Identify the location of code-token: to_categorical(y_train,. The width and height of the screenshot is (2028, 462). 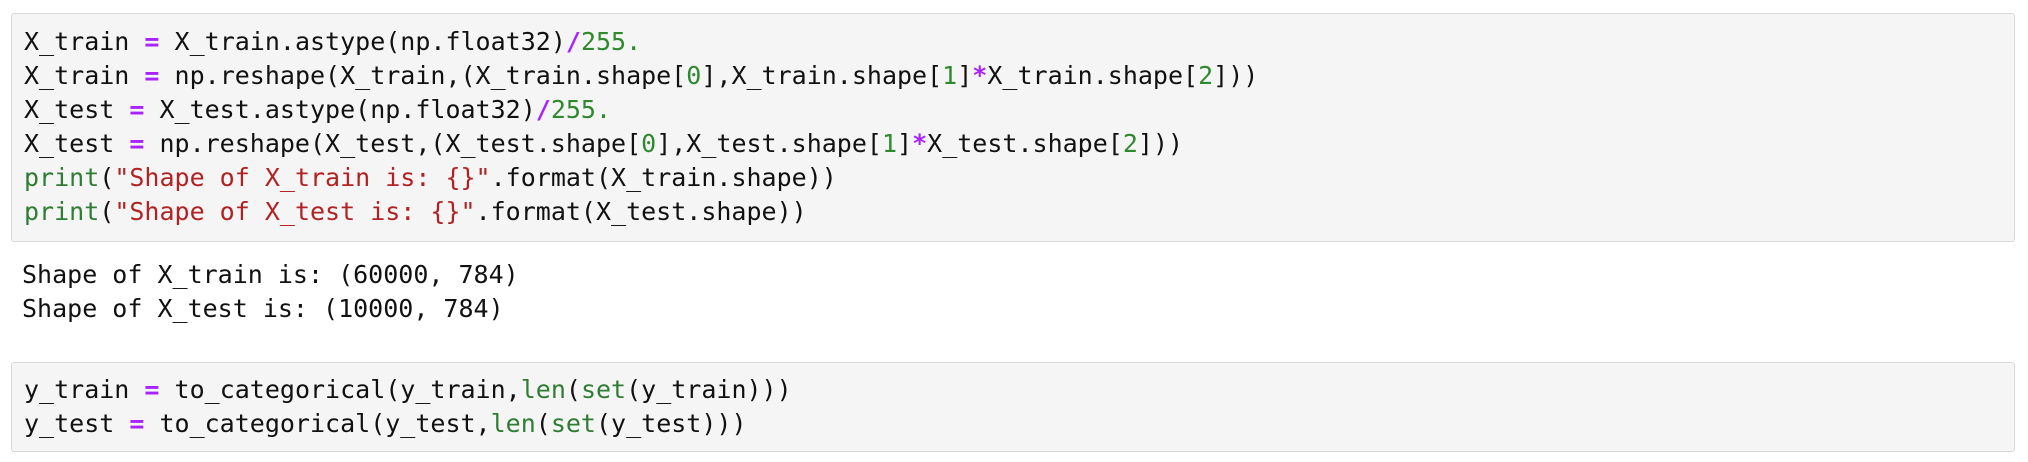
(340, 389).